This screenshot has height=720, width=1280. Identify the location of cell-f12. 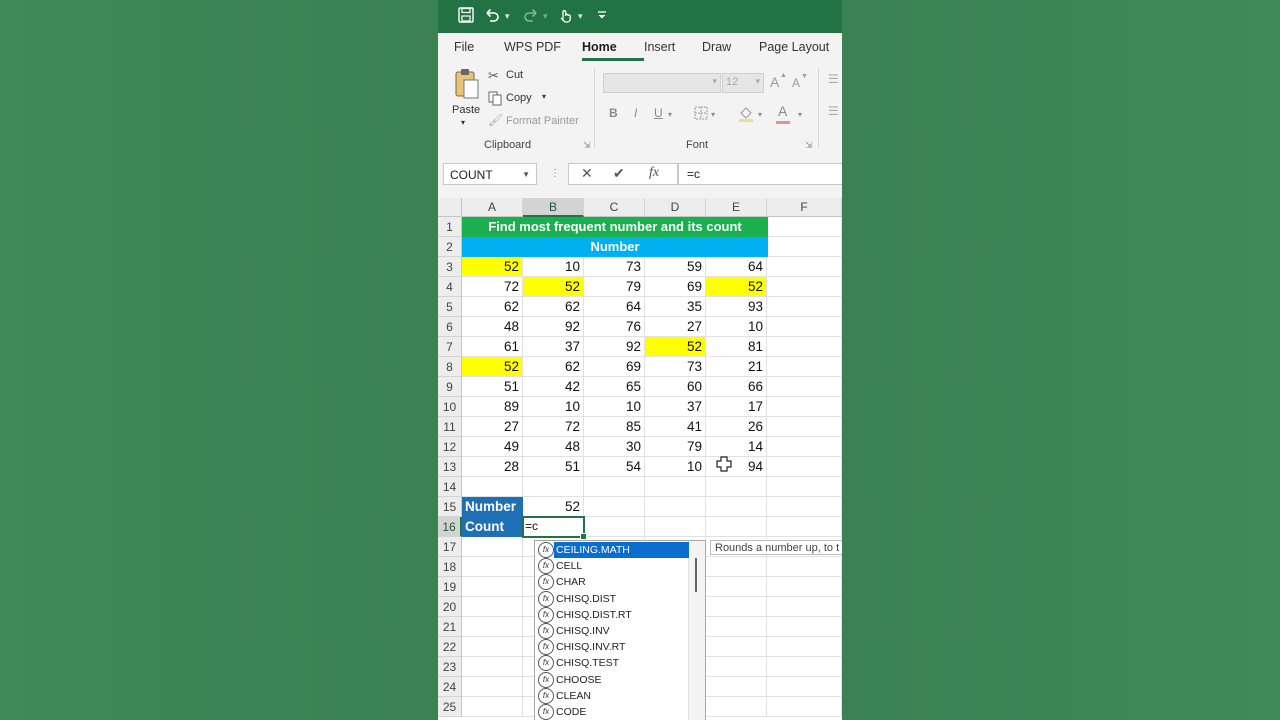
(804, 447).